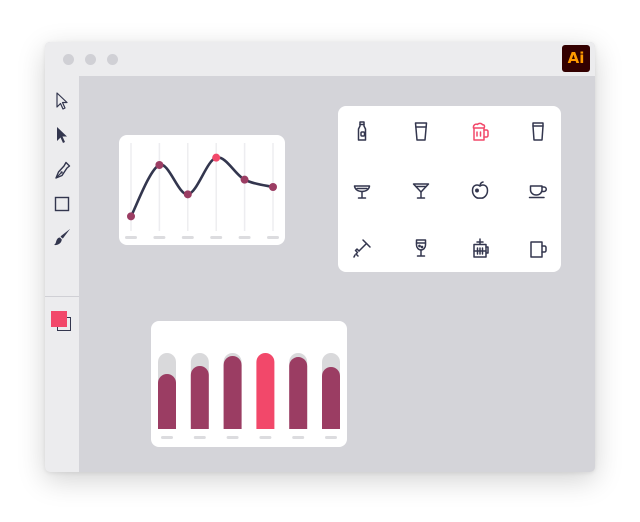 This screenshot has width=640, height=522. What do you see at coordinates (538, 131) in the screenshot?
I see `pint-glass-icon` at bounding box center [538, 131].